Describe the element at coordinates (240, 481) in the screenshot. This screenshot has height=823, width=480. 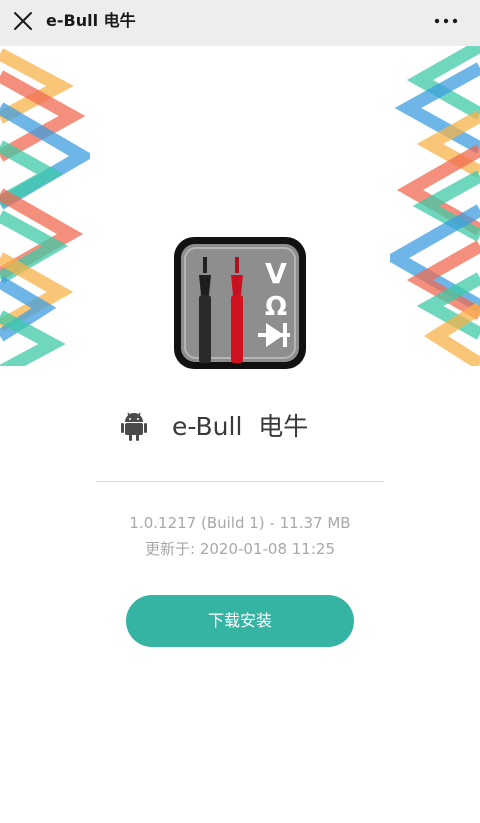
I see `divider` at that location.